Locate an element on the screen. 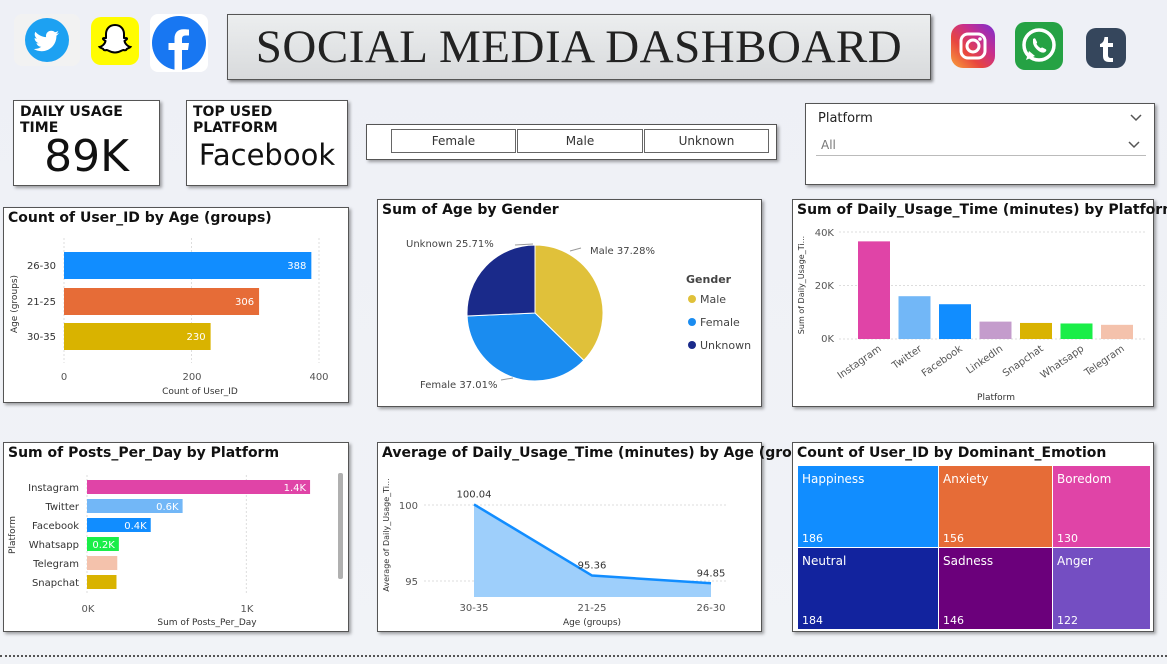  treemap-value: 146 is located at coordinates (953, 620).